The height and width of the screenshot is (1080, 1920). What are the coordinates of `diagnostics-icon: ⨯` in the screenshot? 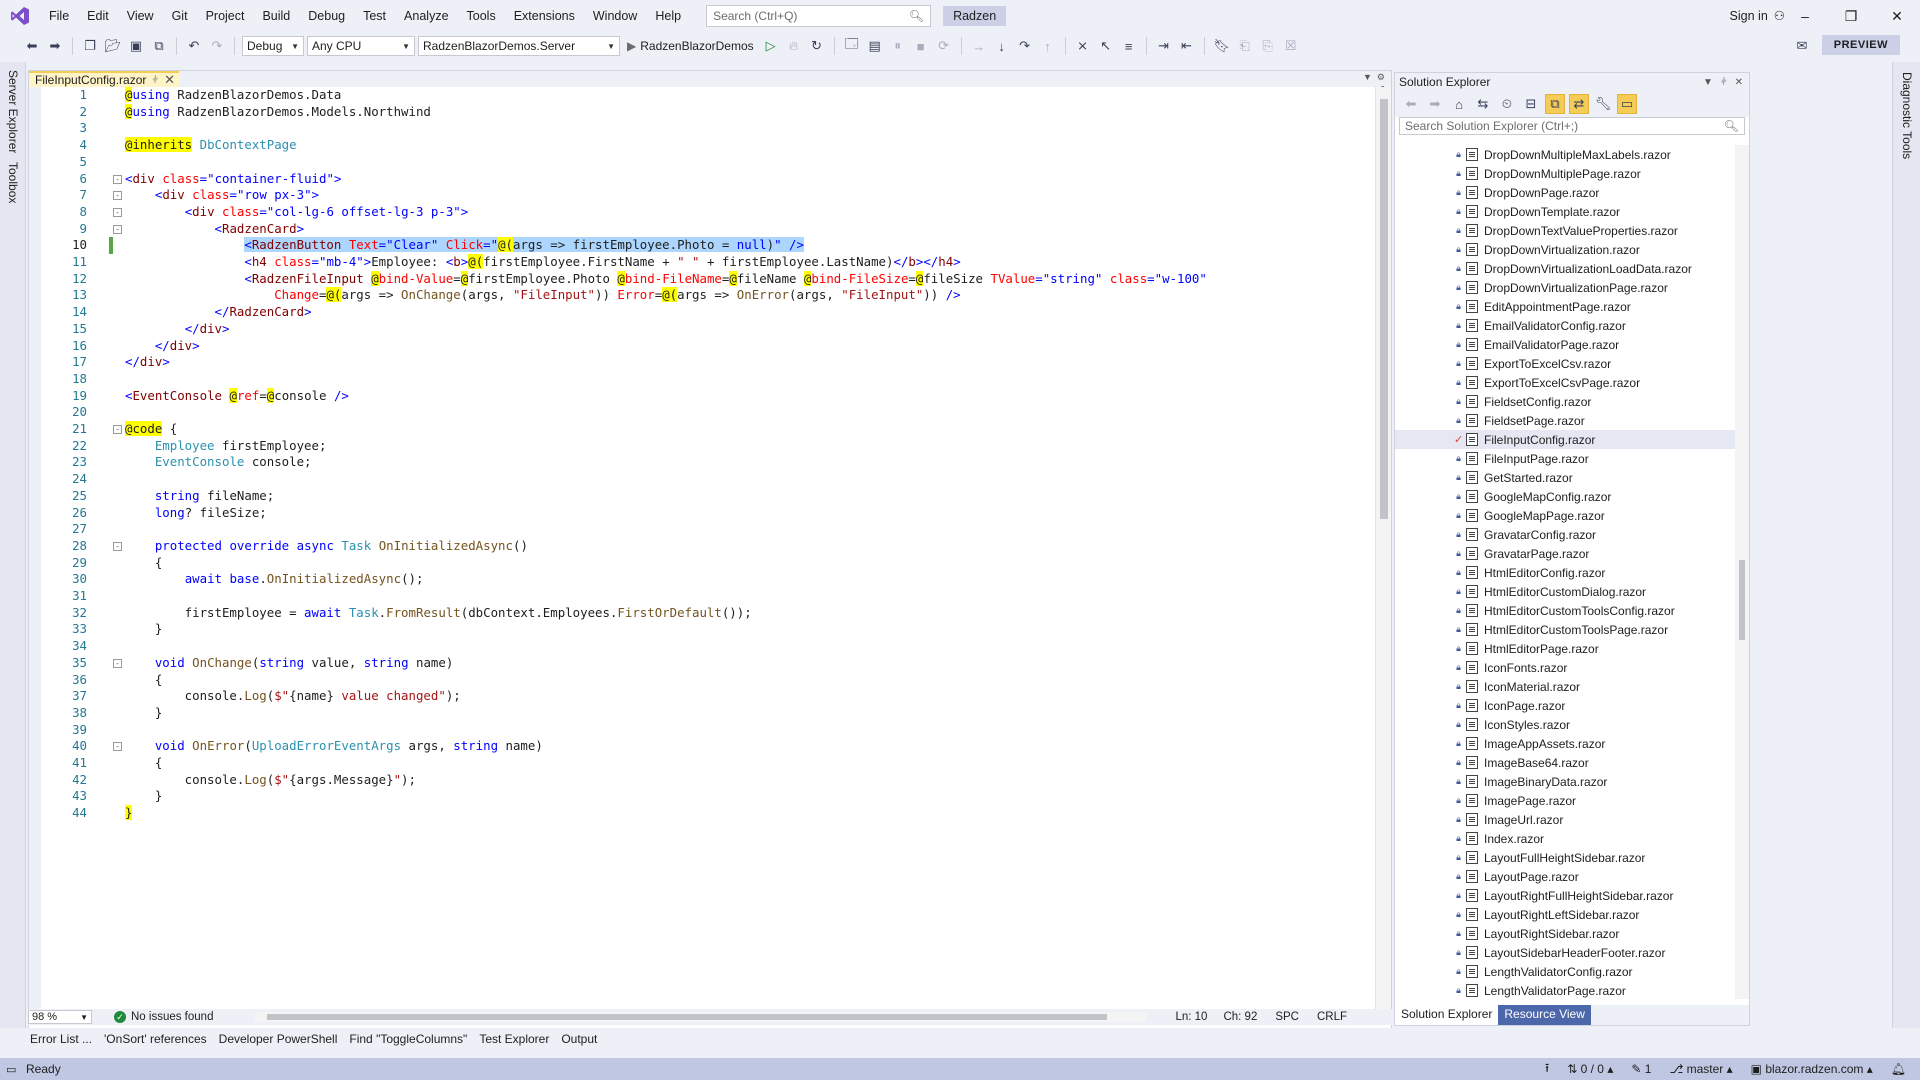 It's located at (1083, 46).